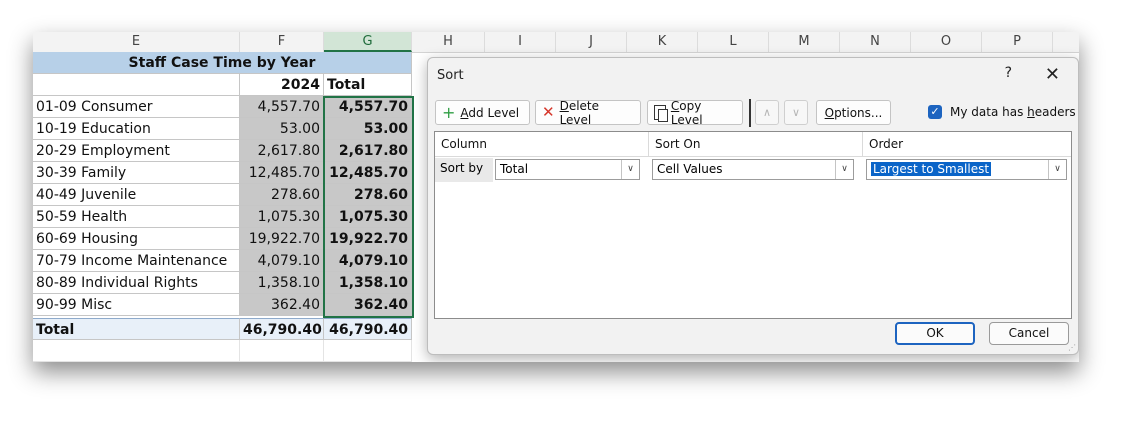 This screenshot has height=427, width=1144. What do you see at coordinates (368, 85) in the screenshot?
I see `header-total-cell: Total` at bounding box center [368, 85].